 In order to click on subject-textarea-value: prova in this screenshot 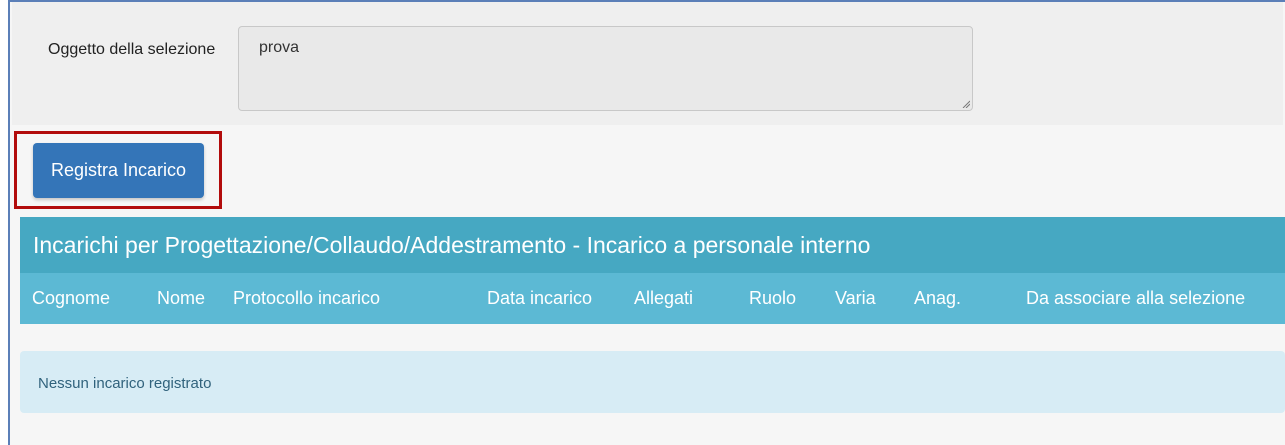, I will do `click(279, 47)`.